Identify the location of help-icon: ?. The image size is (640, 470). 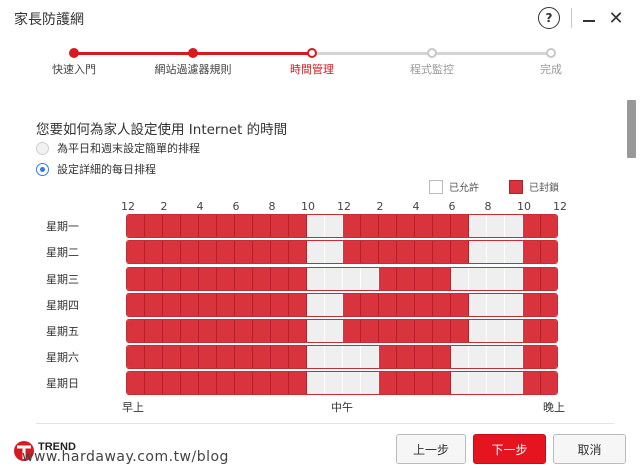
(549, 18).